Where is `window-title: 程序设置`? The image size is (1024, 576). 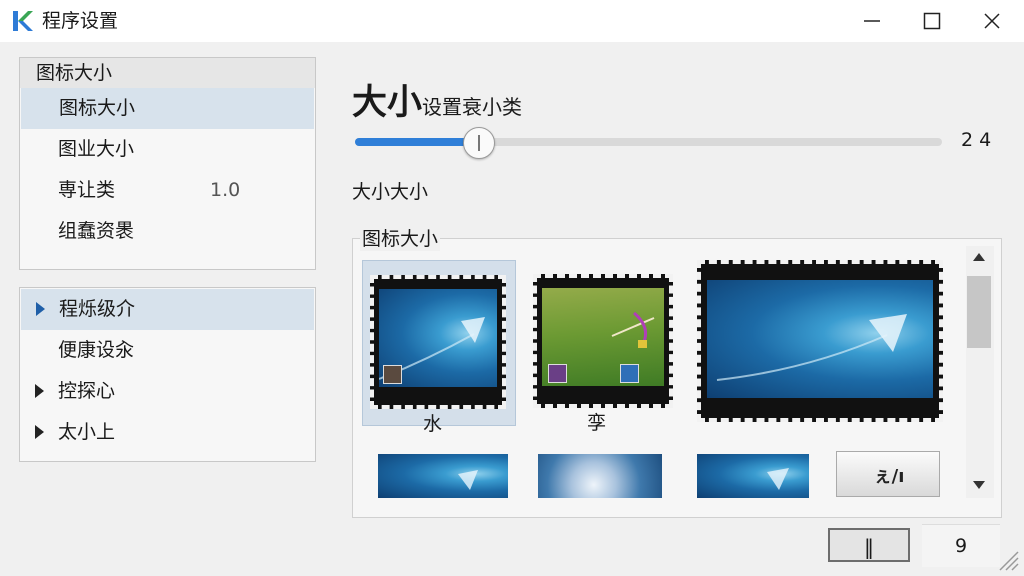 window-title: 程序设置 is located at coordinates (80, 21).